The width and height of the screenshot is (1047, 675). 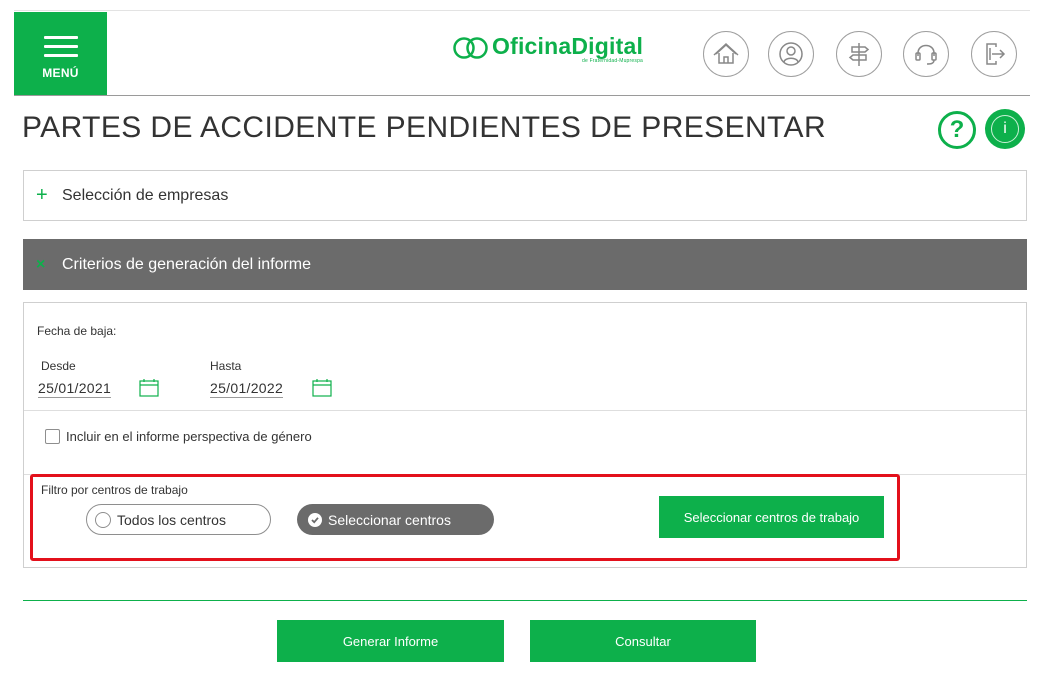 I want to click on support-button, so click(x=926, y=54).